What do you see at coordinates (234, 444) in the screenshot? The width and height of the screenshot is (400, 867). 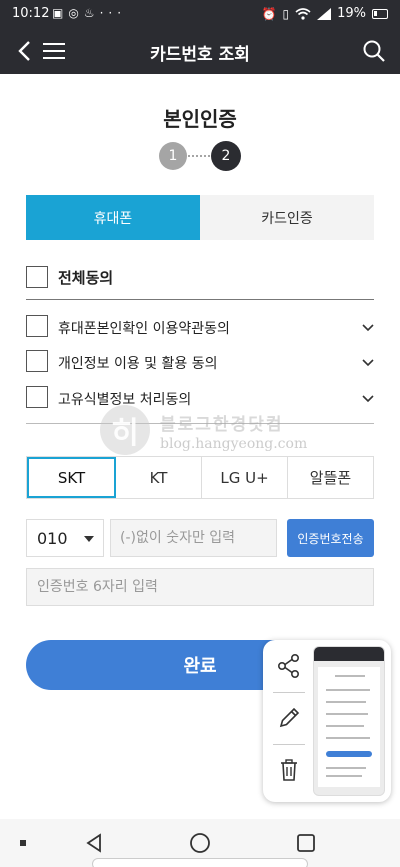 I see `watermark-text-en: blog.hangyeong.com` at bounding box center [234, 444].